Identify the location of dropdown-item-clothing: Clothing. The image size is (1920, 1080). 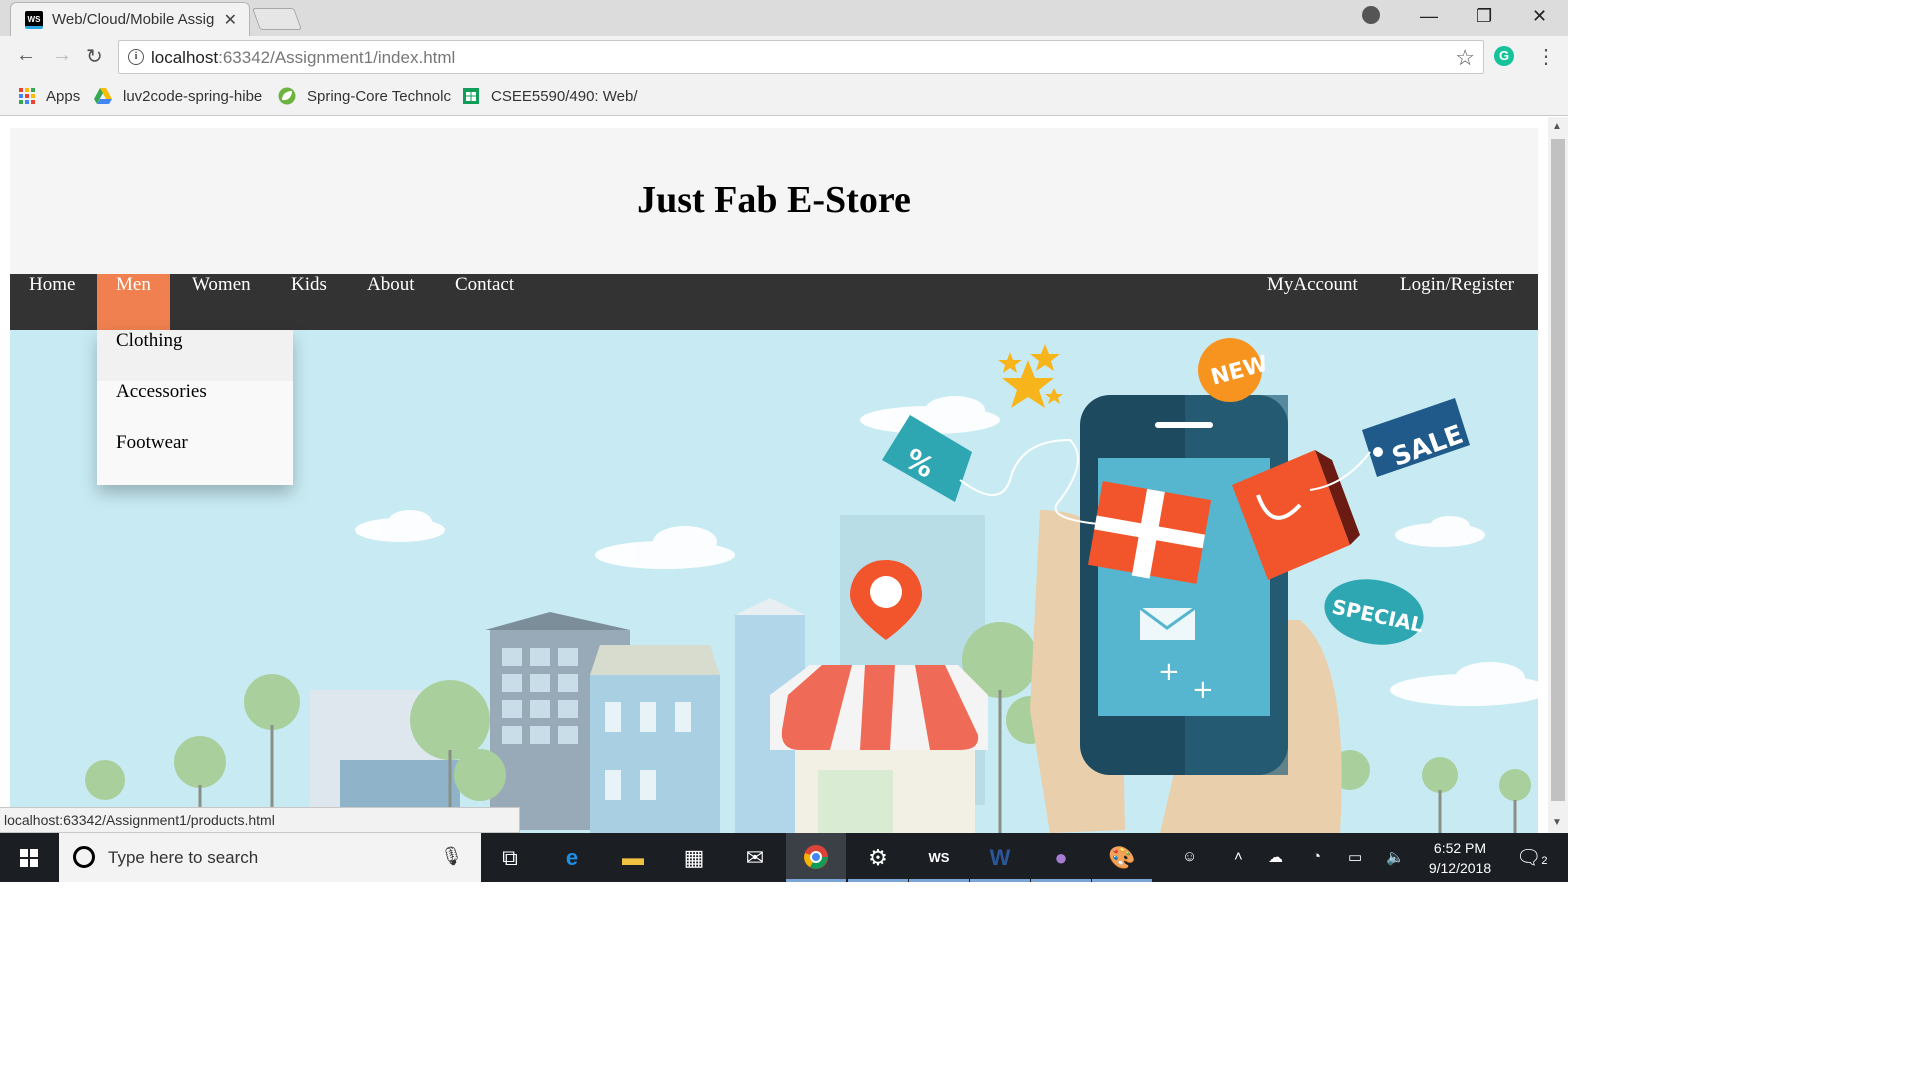
(195, 355).